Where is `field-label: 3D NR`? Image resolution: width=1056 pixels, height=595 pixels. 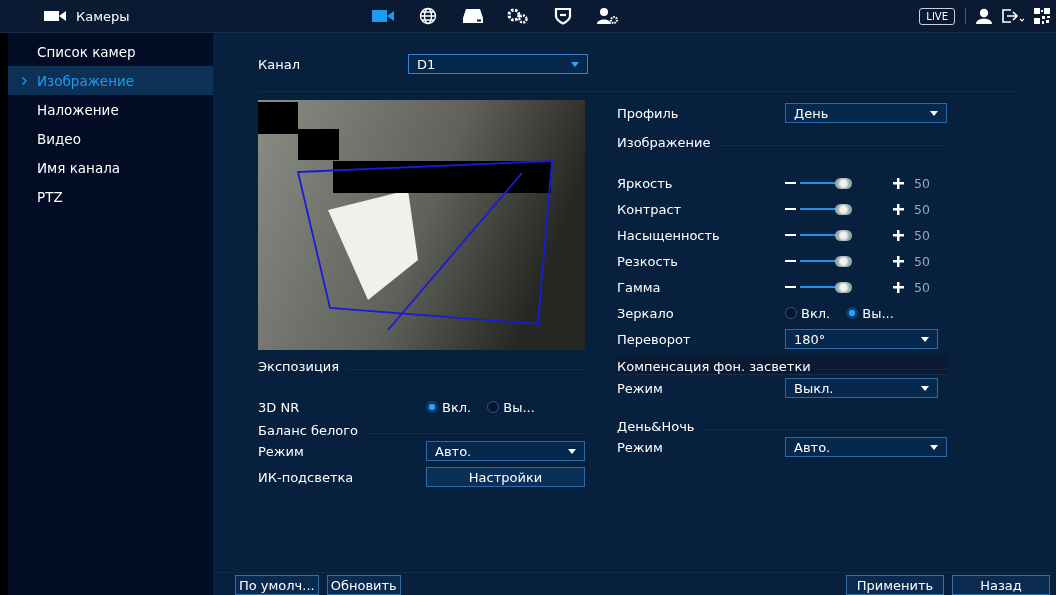
field-label: 3D NR is located at coordinates (279, 407).